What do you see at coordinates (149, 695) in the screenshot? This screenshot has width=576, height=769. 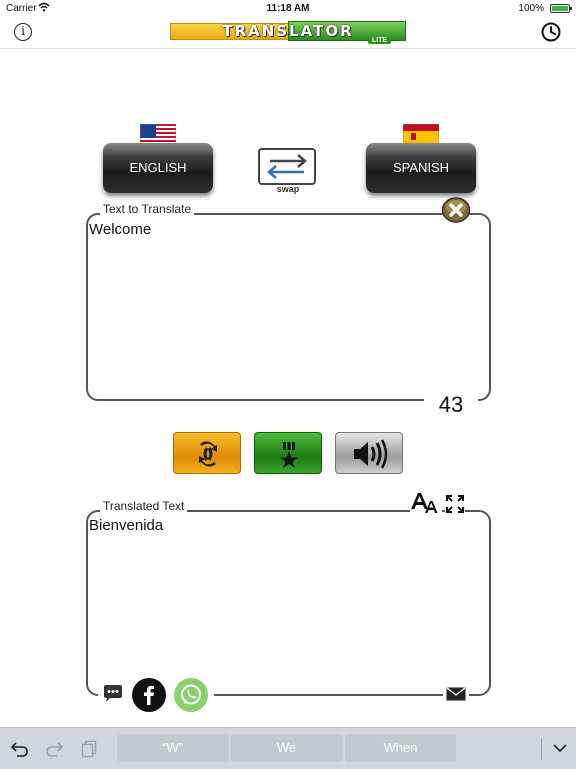 I see `facebook-icon` at bounding box center [149, 695].